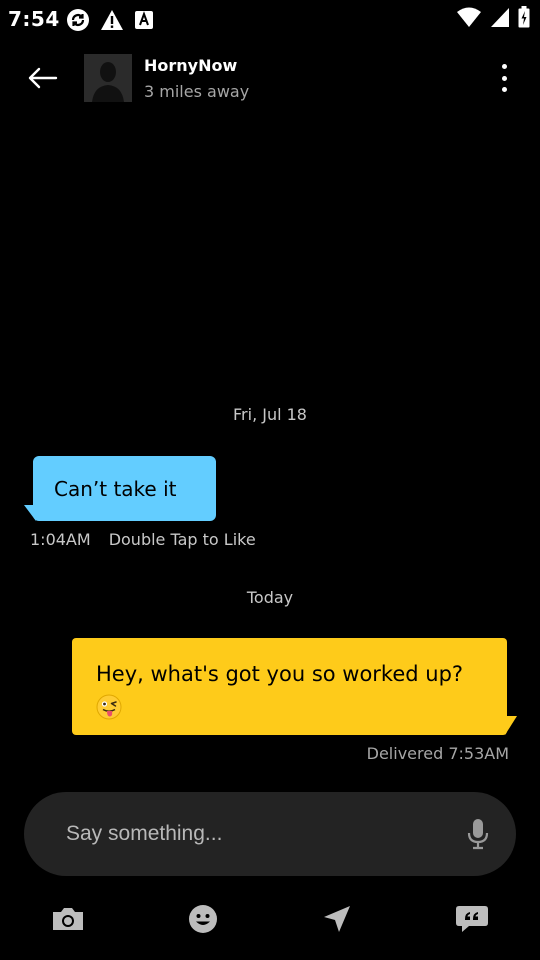 Image resolution: width=540 pixels, height=960 pixels. I want to click on microphone-icon, so click(478, 834).